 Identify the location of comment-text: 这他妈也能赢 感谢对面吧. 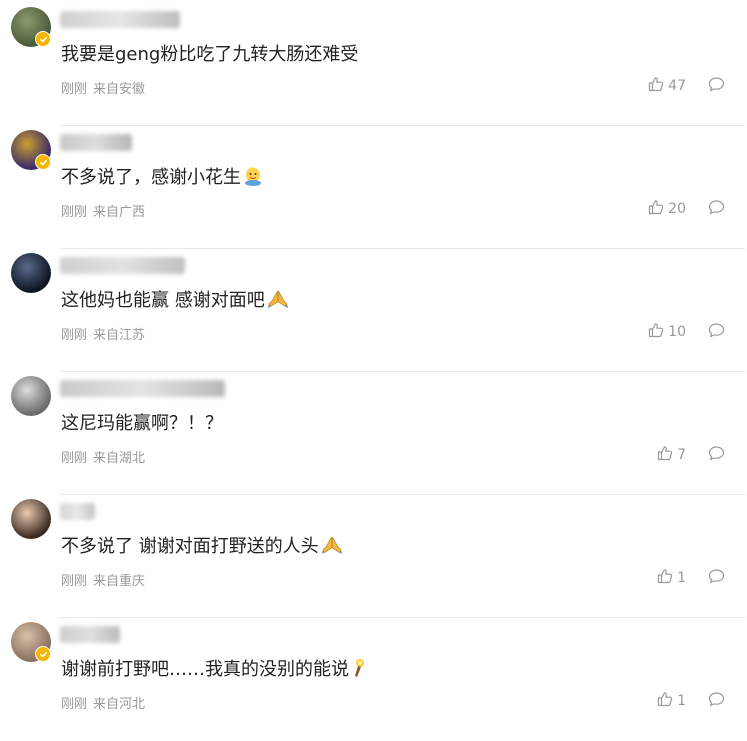
(175, 302).